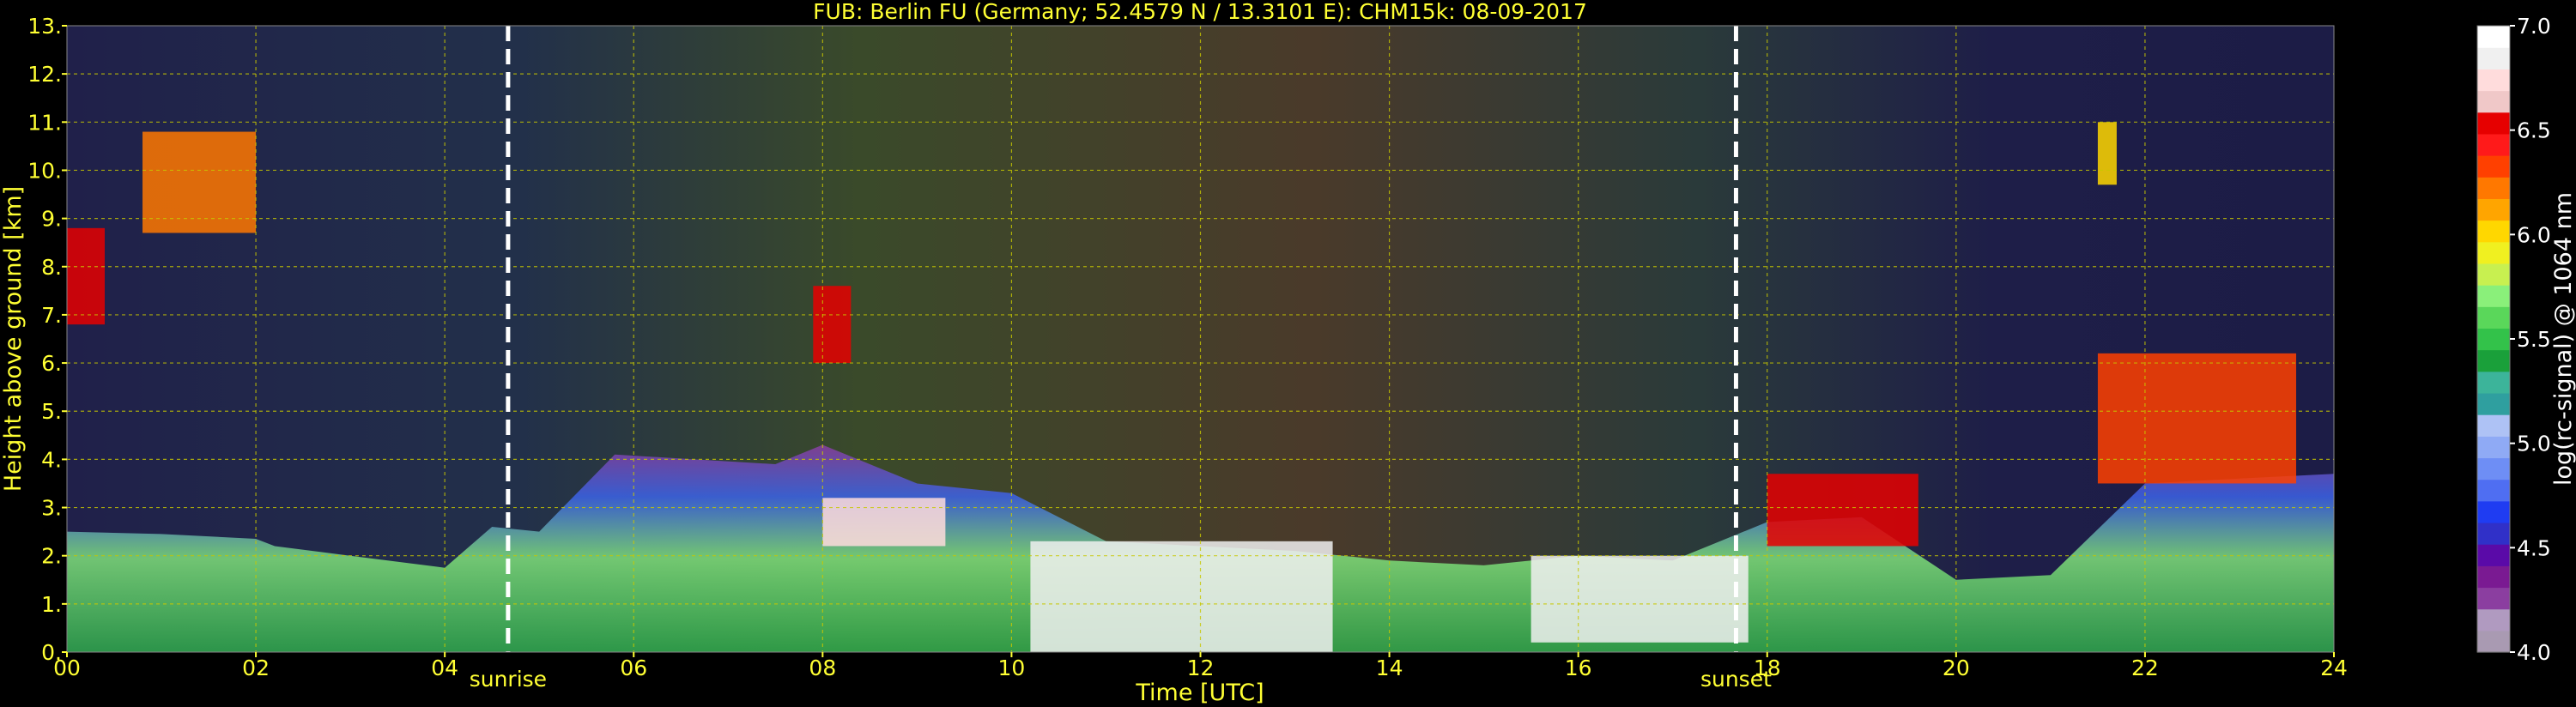  I want to click on x-ticks: 00 02 04 06 08 10 12 14 16 18 20 22 24, so click(1200, 666).